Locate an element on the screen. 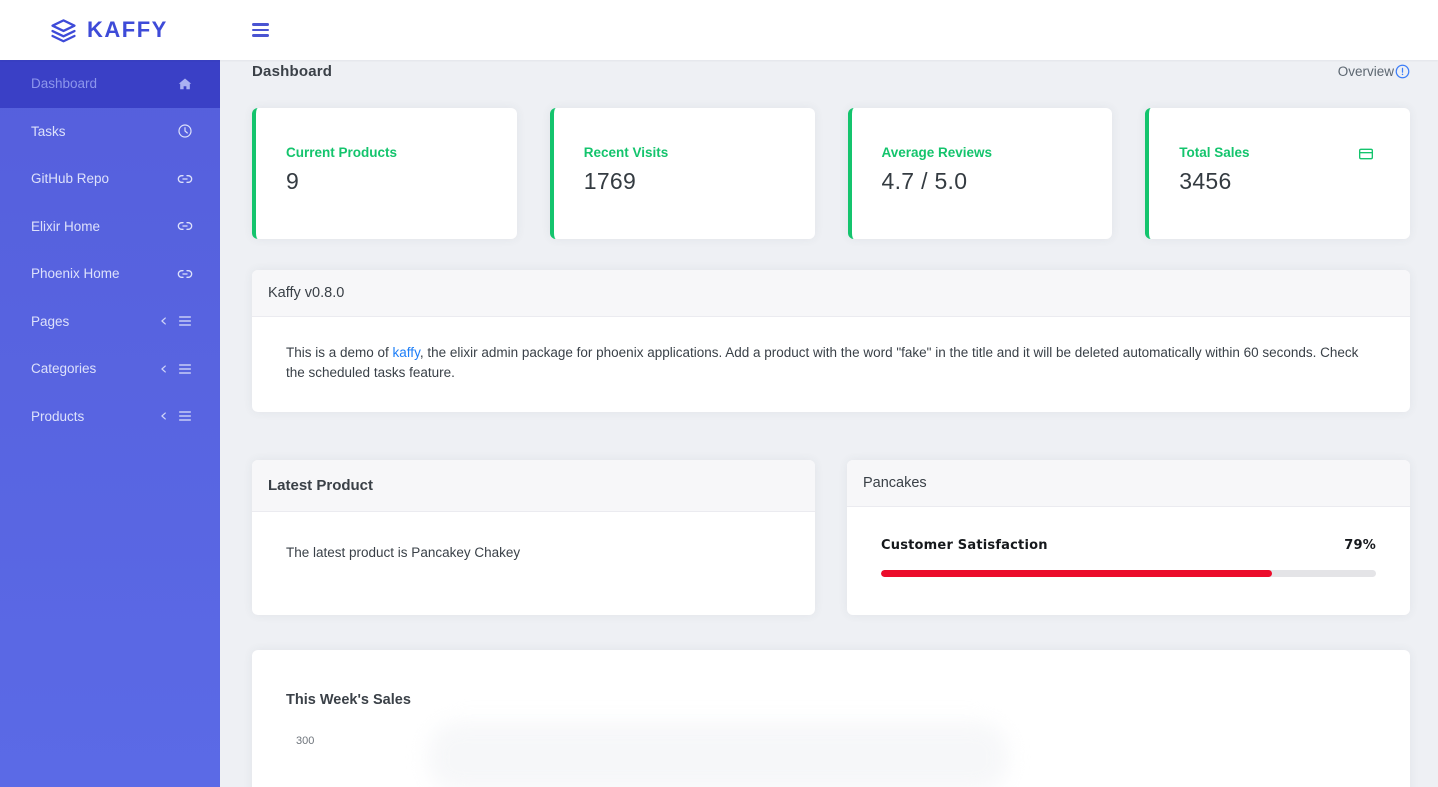 This screenshot has height=787, width=1438. stat-title: Current Products is located at coordinates (342, 152).